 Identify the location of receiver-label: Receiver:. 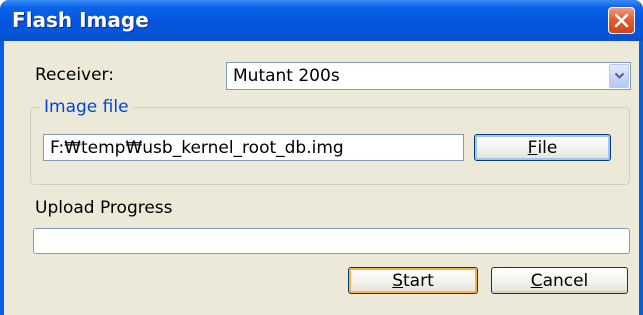
(74, 75).